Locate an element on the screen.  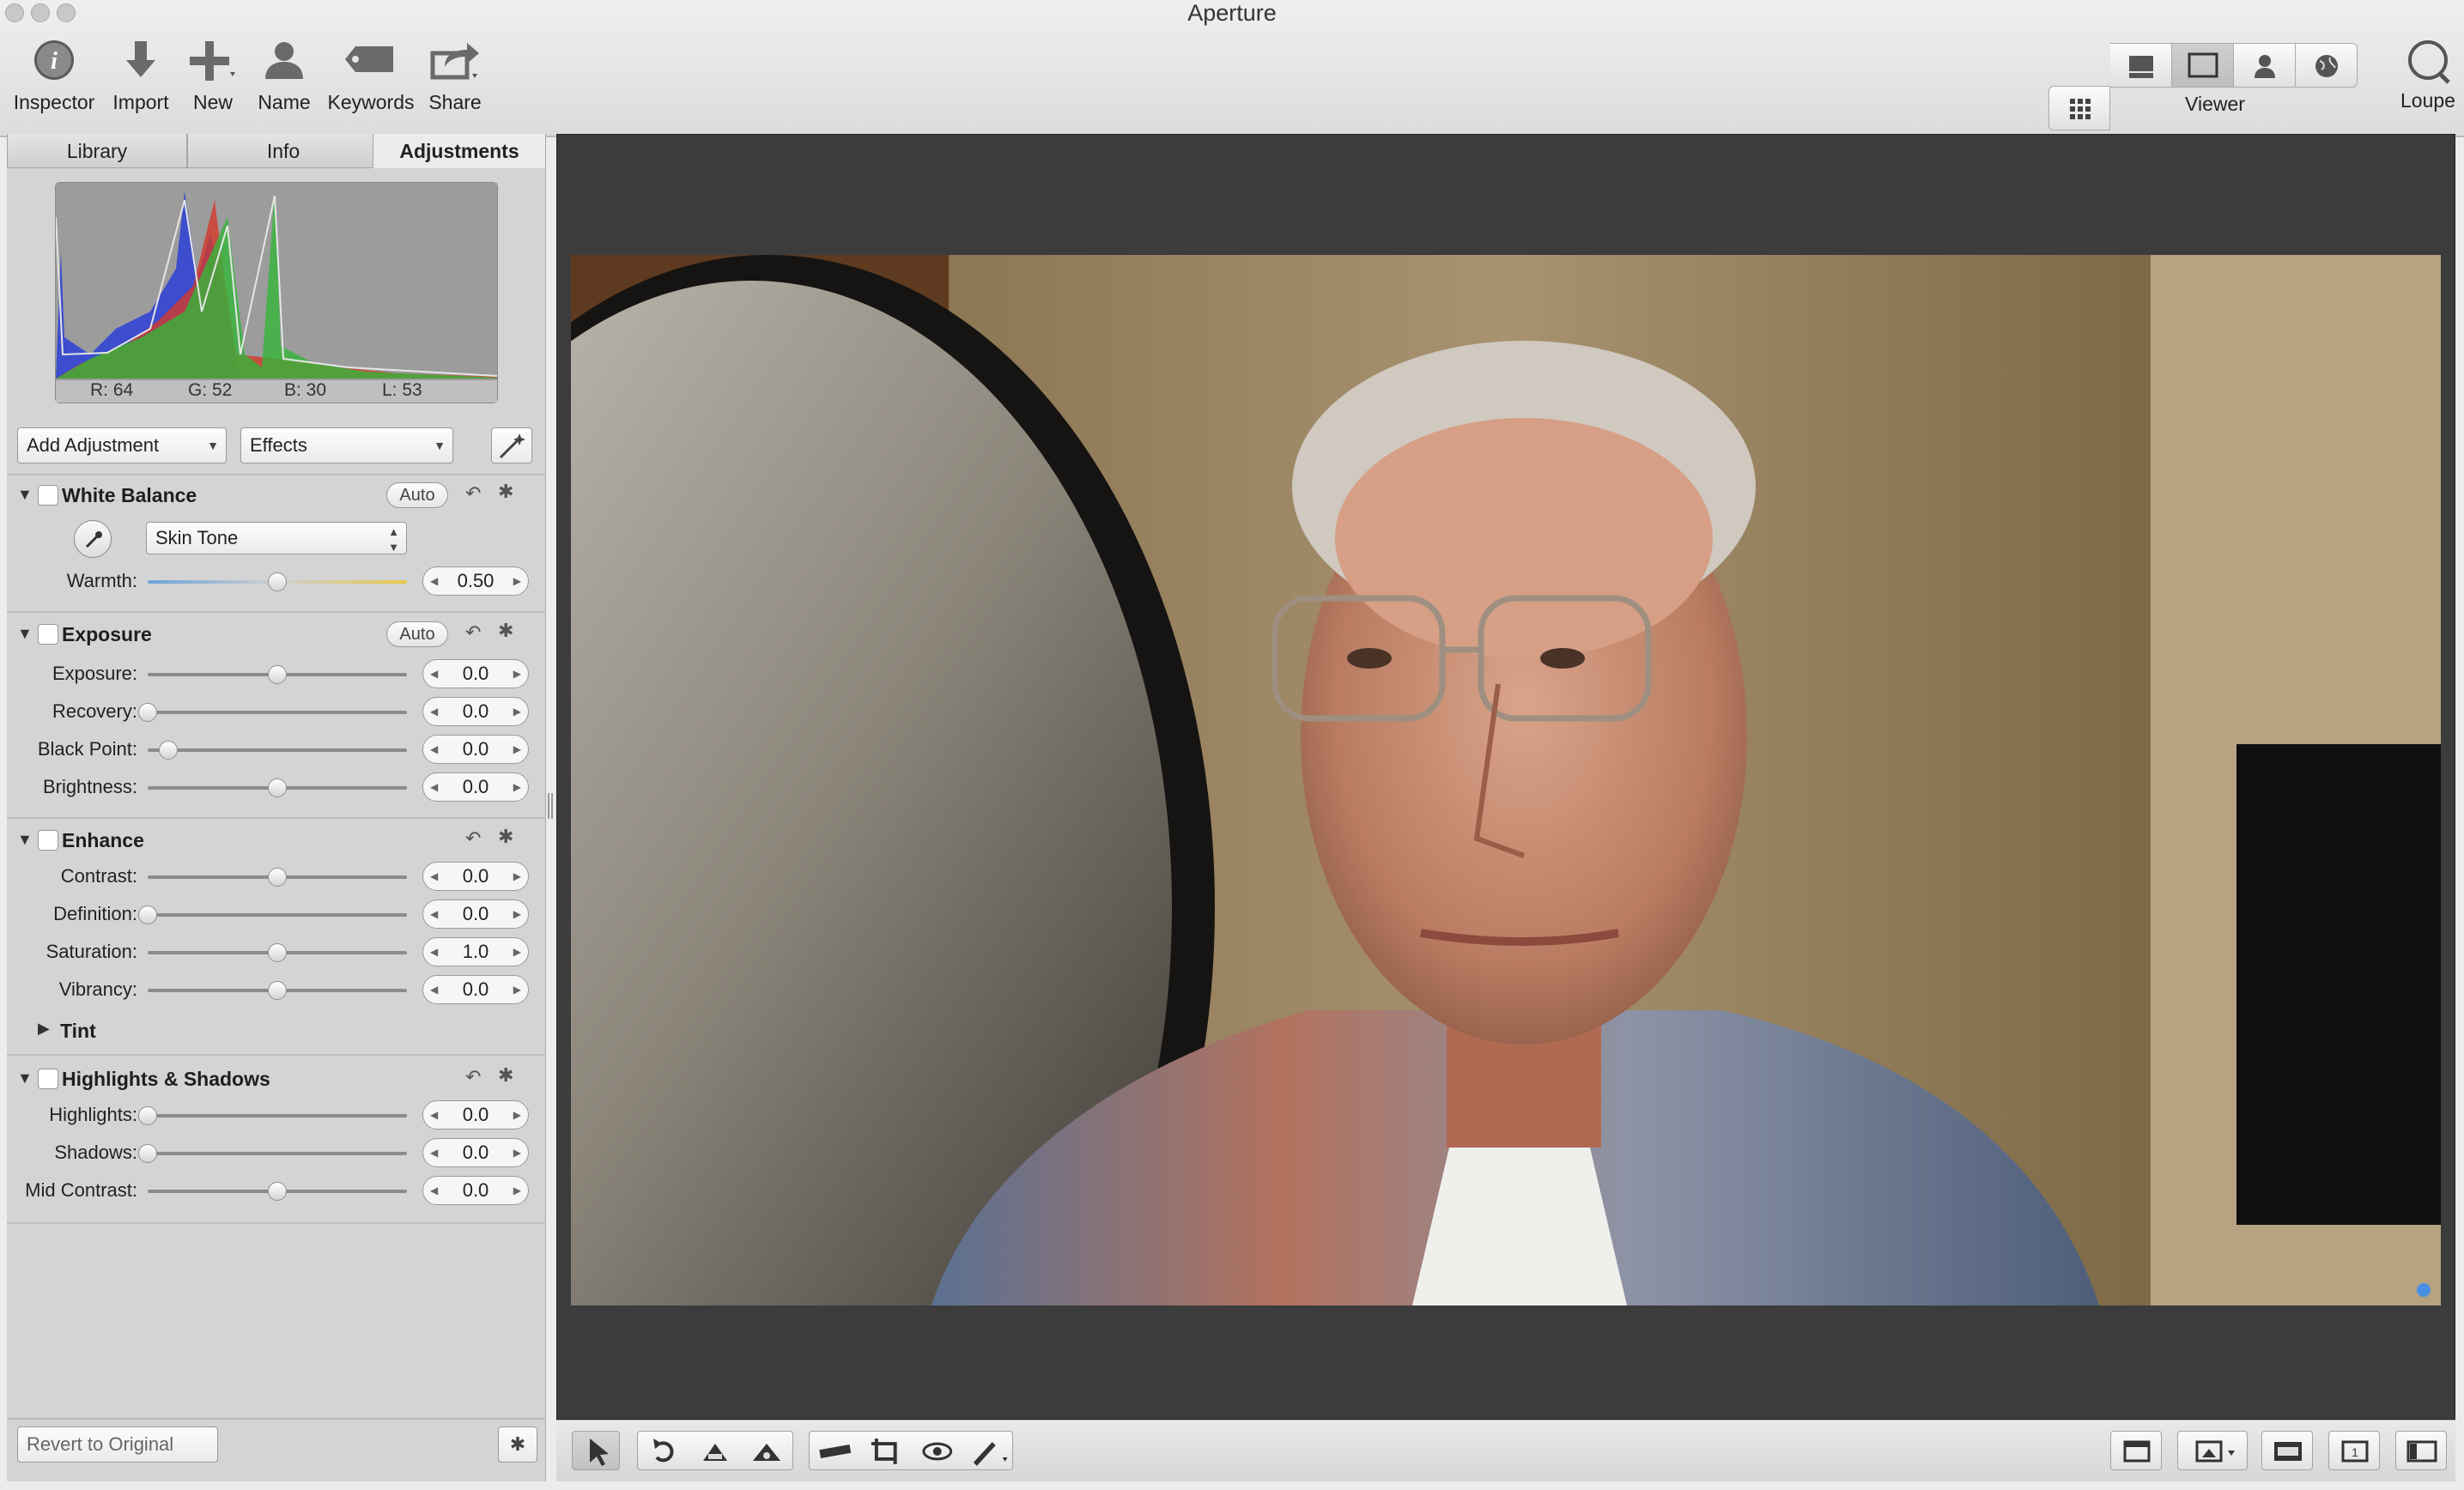
divider is located at coordinates (276, 474).